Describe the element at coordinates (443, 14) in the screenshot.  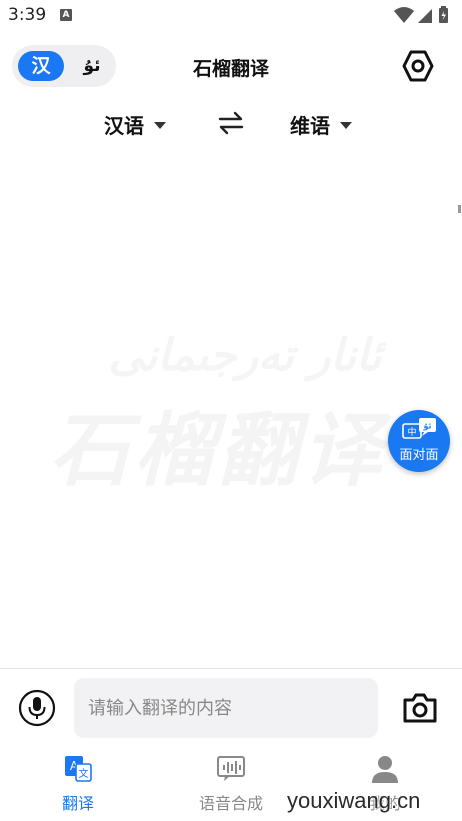
I see `battery-icon` at that location.